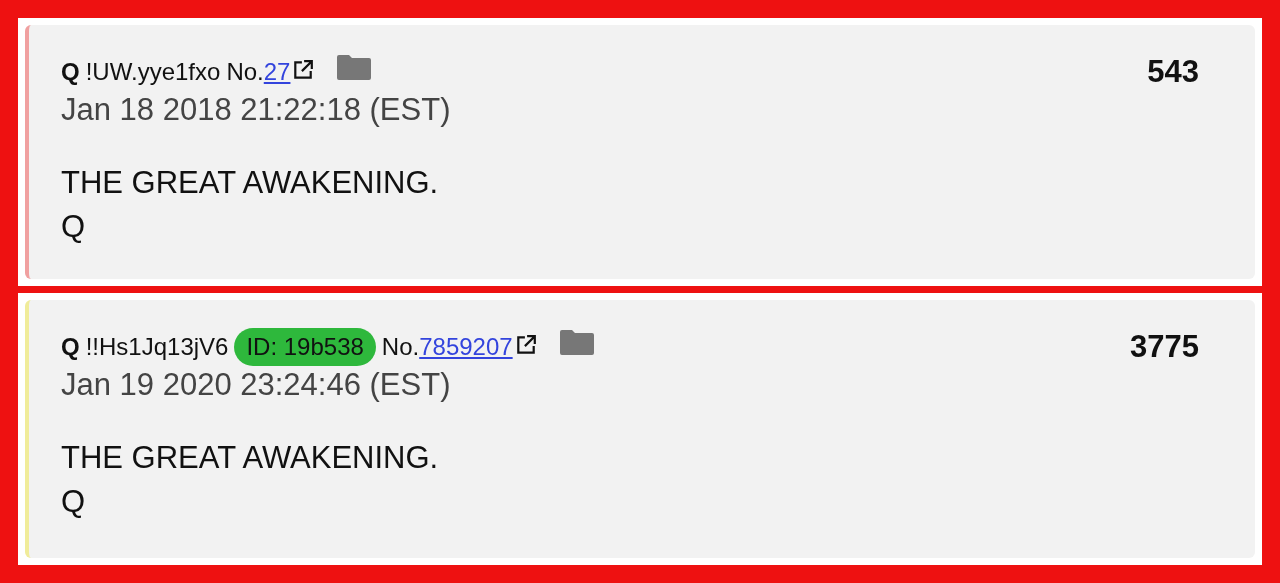 The height and width of the screenshot is (583, 1280). I want to click on tripcode: !!Hs1Jq13jV6, so click(157, 347).